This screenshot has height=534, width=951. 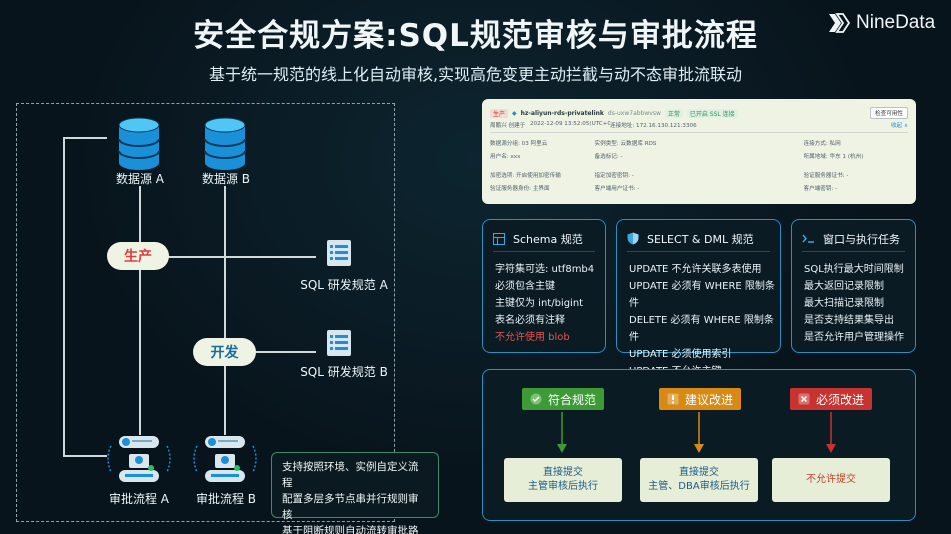 I want to click on approval-label: 审批流程 A, so click(x=139, y=499).